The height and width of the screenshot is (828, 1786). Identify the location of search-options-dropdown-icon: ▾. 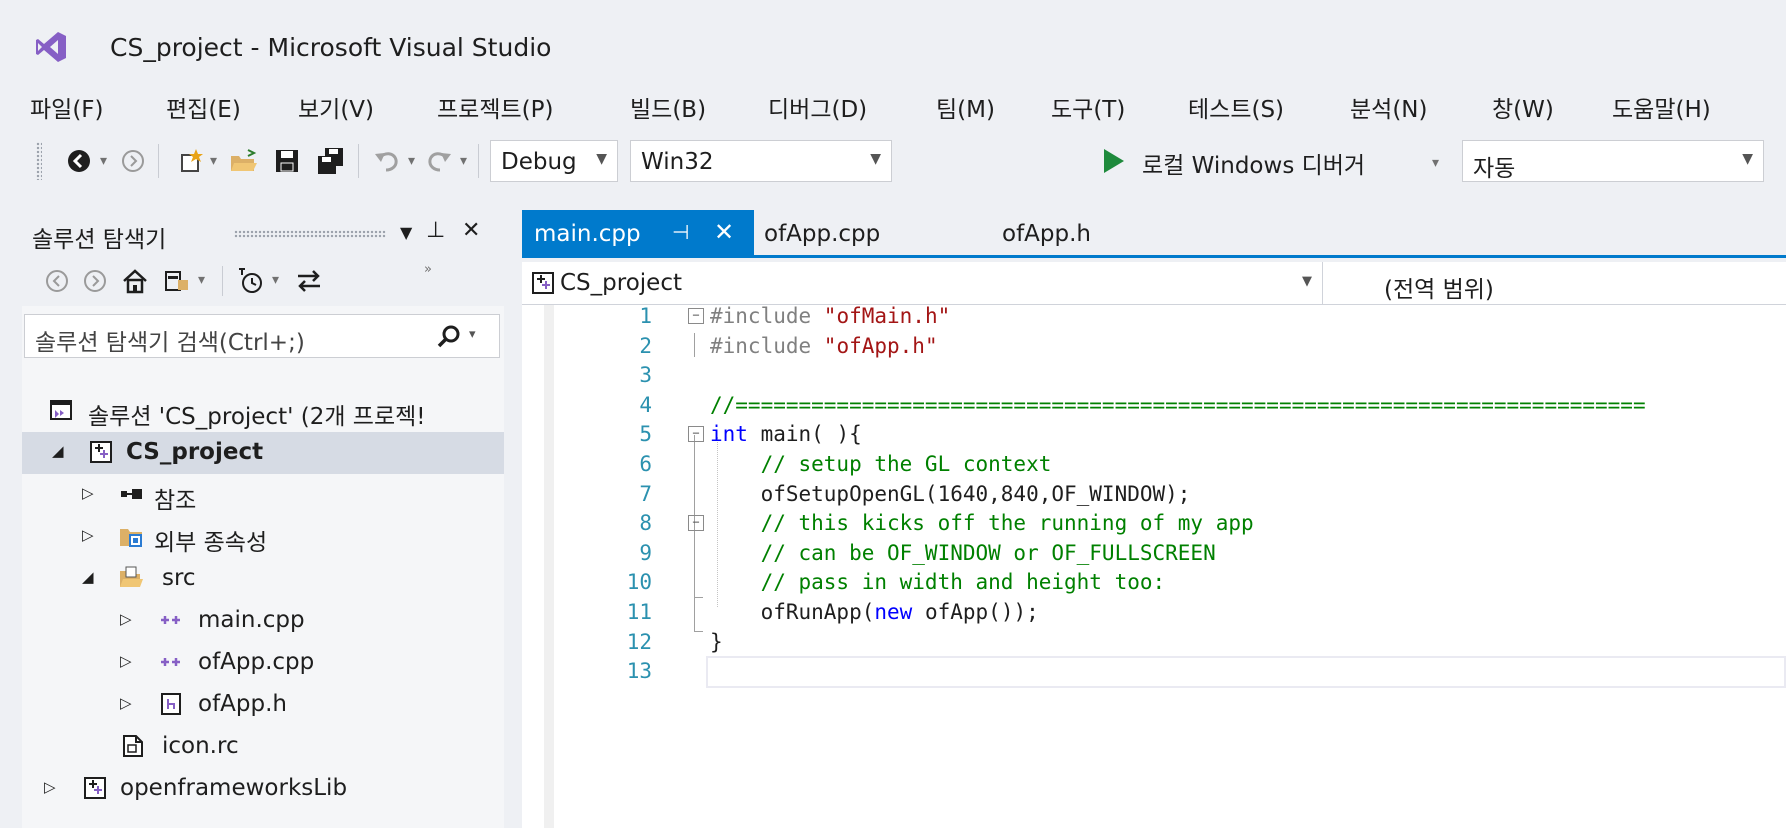
(472, 334).